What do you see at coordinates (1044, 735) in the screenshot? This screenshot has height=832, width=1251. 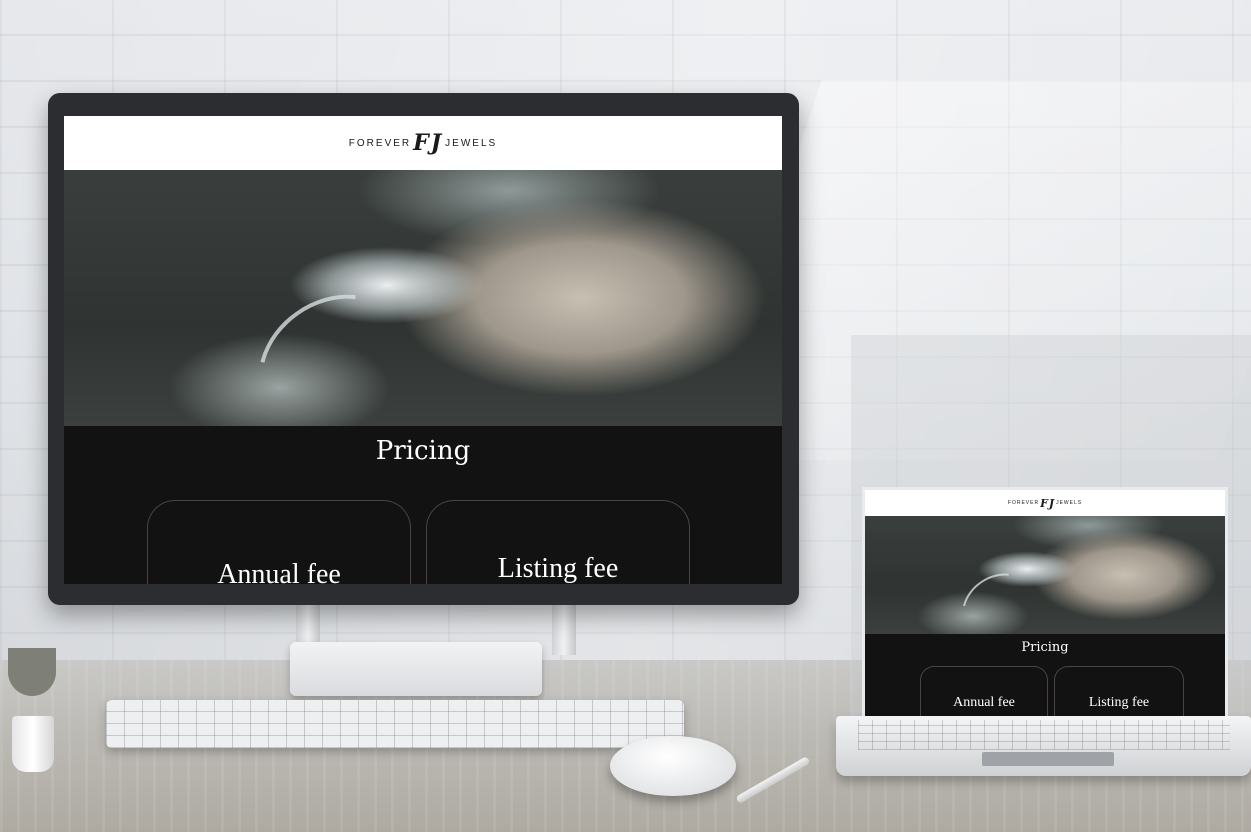 I see `laptop-keyboard` at bounding box center [1044, 735].